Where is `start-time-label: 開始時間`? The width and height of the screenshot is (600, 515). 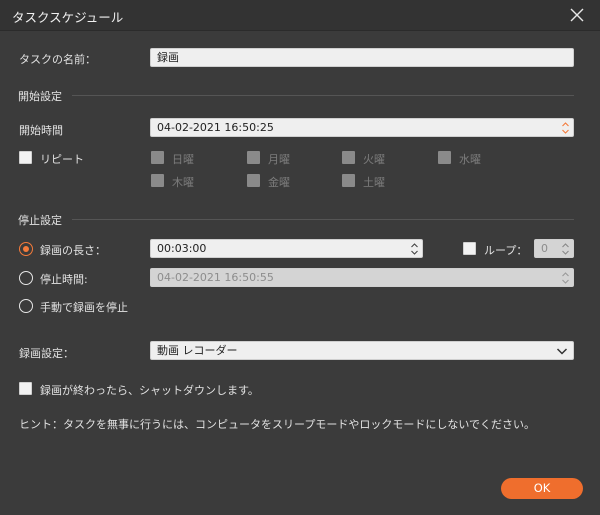
start-time-label: 開始時間 is located at coordinates (41, 130).